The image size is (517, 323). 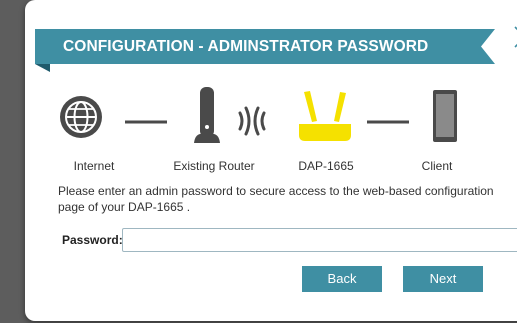 I want to click on dialog-title: CONFIGURATION - ADMINSTRATOR PASSWORD, so click(x=246, y=46).